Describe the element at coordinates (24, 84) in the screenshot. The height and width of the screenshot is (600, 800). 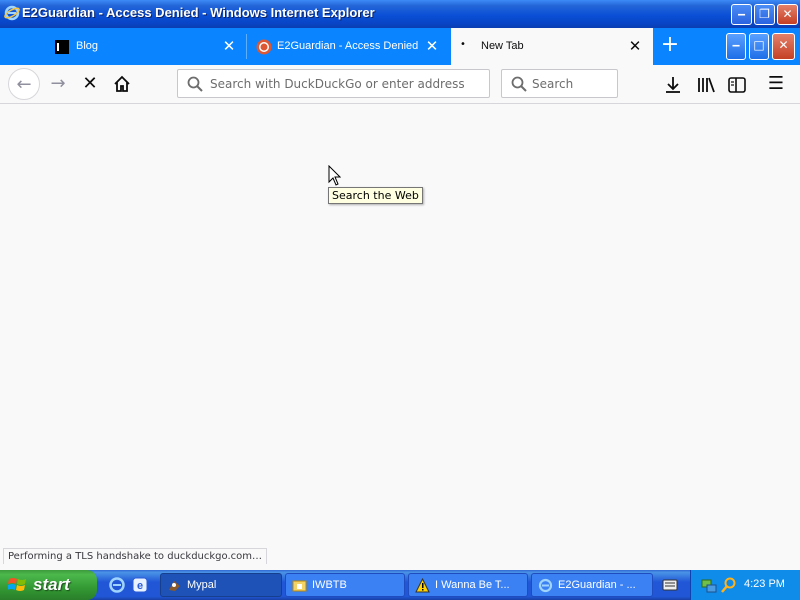
I see `back-button: ←` at that location.